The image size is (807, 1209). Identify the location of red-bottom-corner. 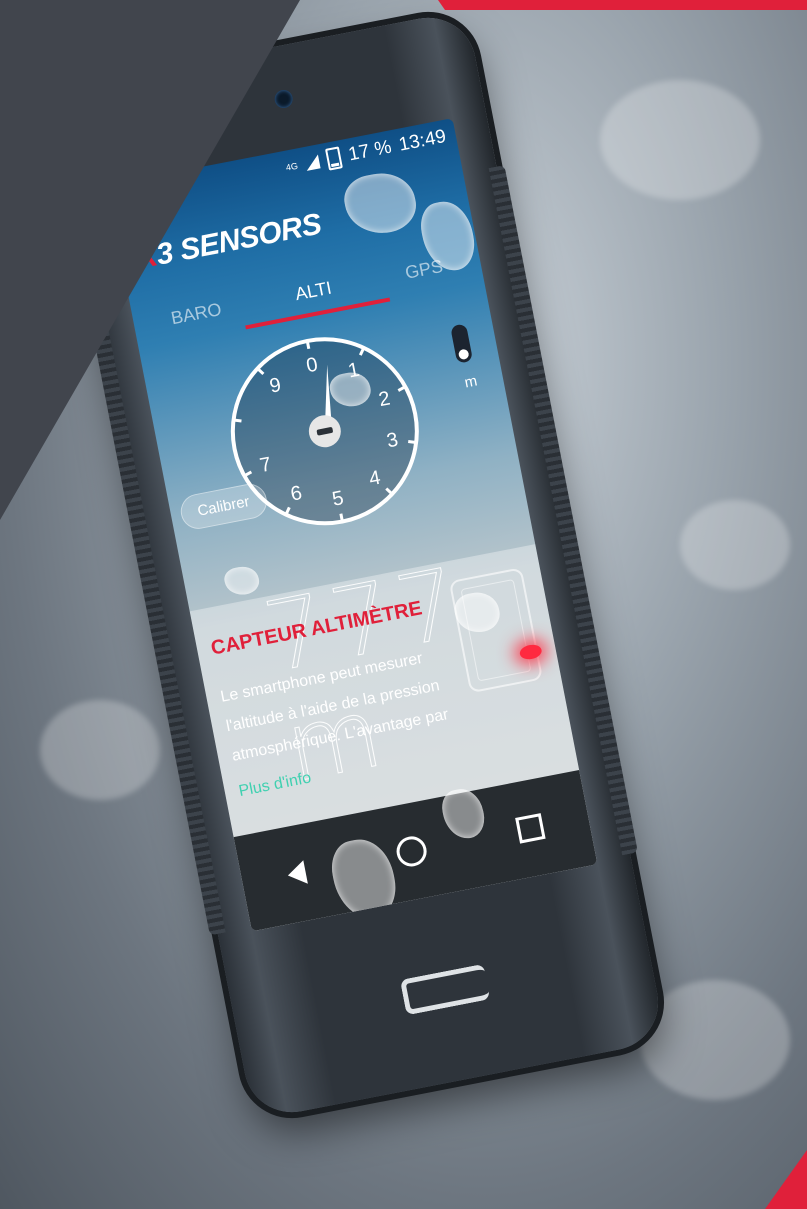
(786, 1179).